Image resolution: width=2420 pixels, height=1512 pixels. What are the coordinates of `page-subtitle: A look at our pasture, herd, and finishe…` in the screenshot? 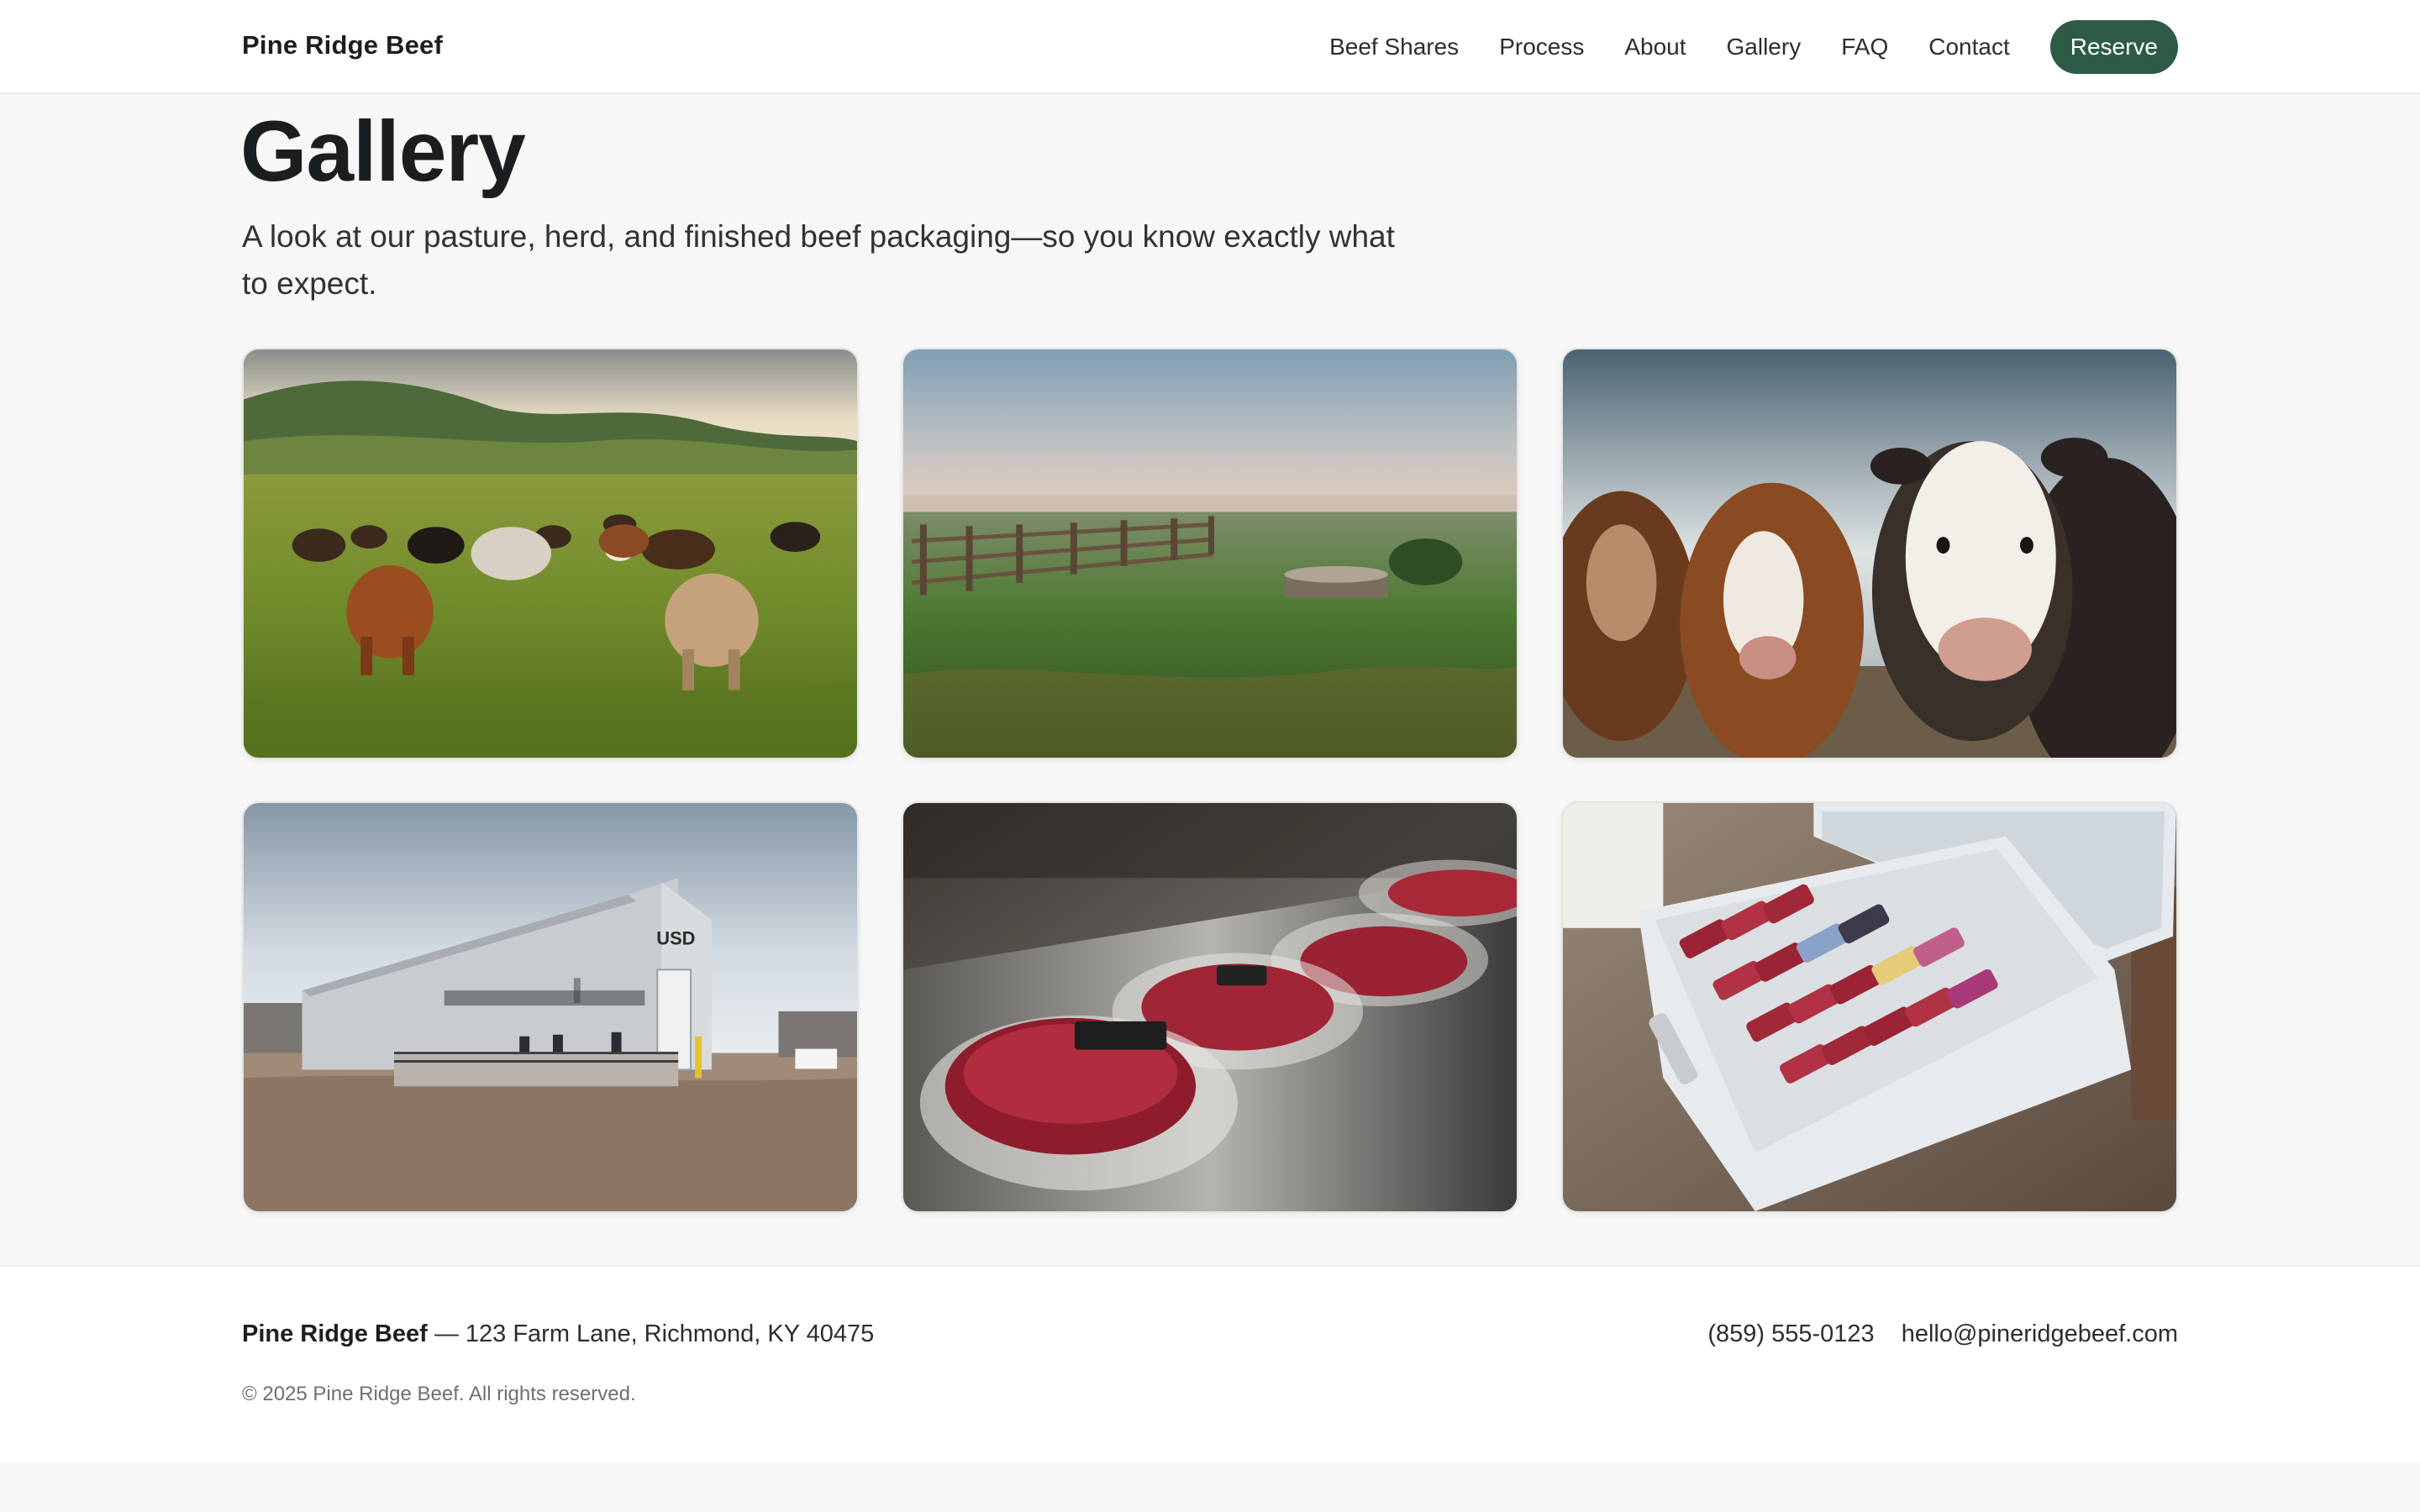 It's located at (818, 260).